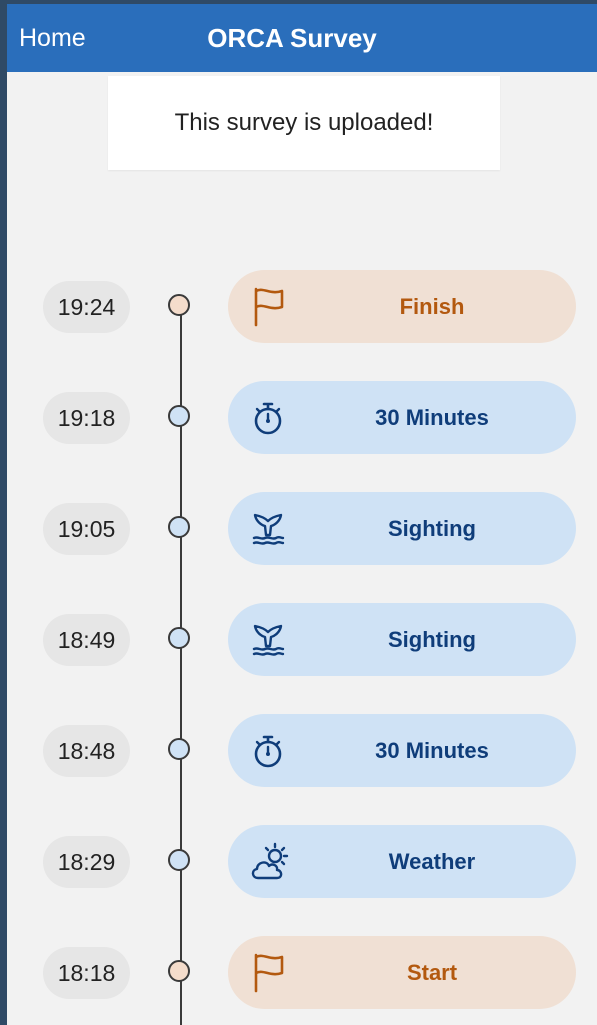 This screenshot has height=1025, width=597. Describe the element at coordinates (432, 861) in the screenshot. I see `event-label: Weather` at that location.